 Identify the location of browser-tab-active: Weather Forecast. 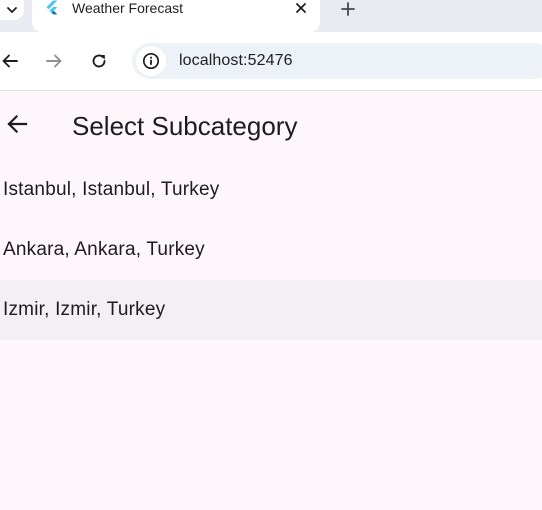
(176, 16).